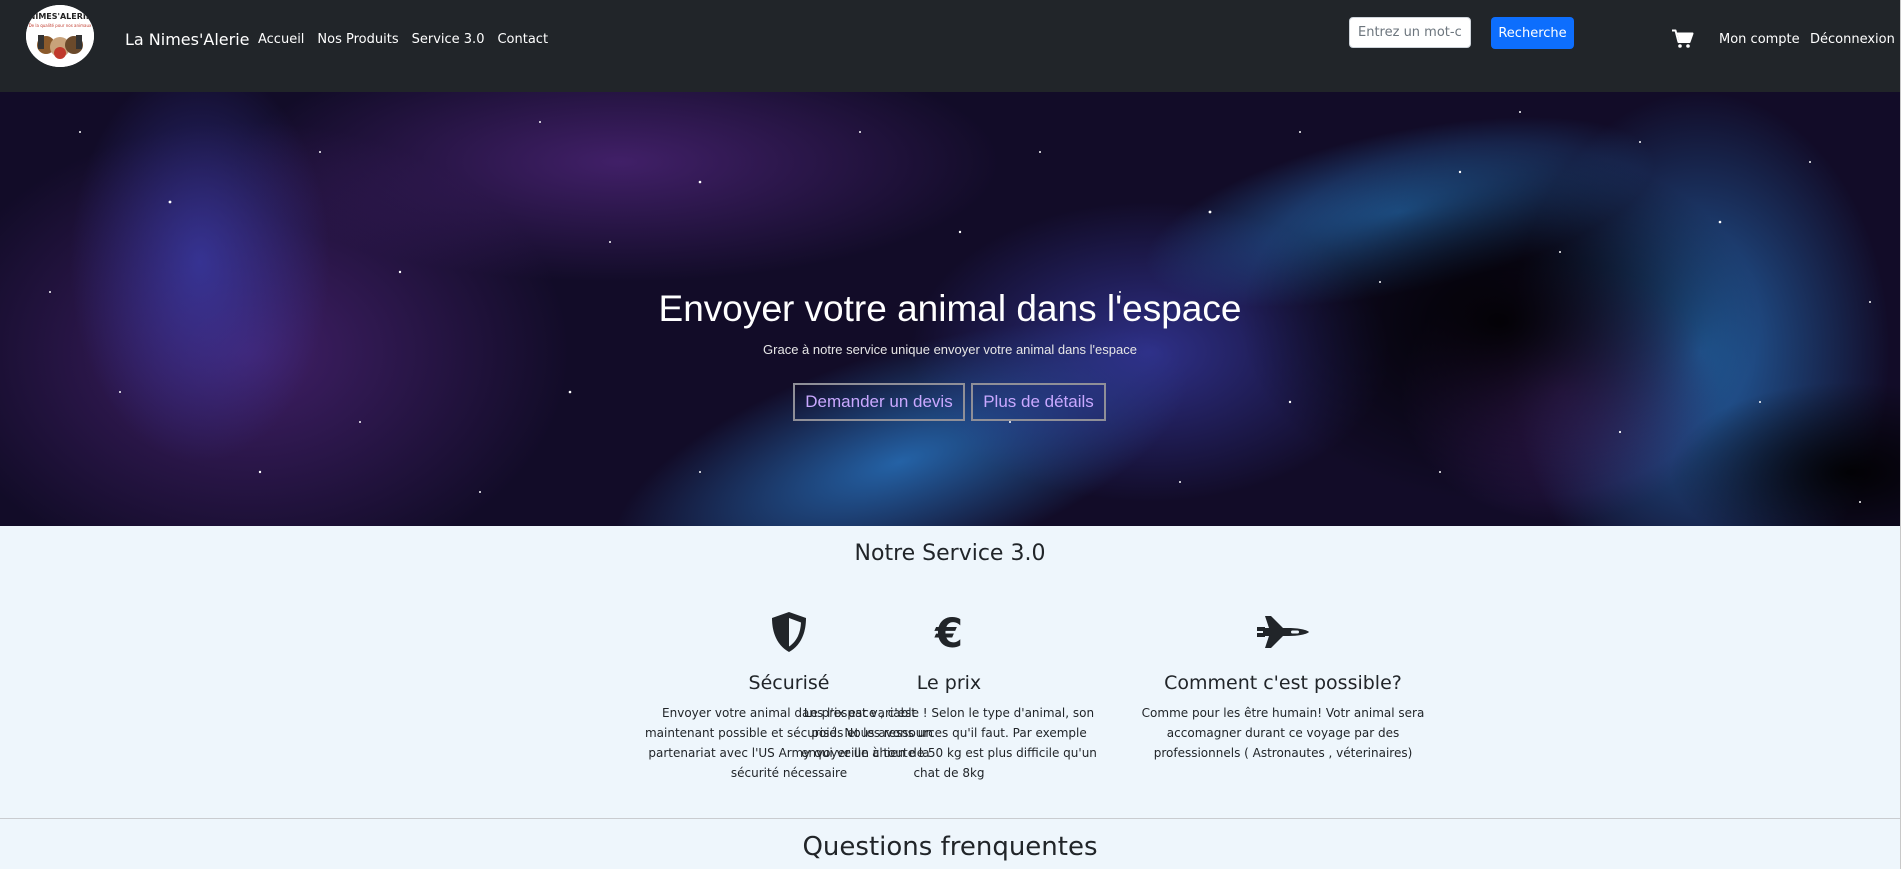 The width and height of the screenshot is (1901, 869). Describe the element at coordinates (950, 553) in the screenshot. I see `service-section-title: Notre Service 3.0` at that location.